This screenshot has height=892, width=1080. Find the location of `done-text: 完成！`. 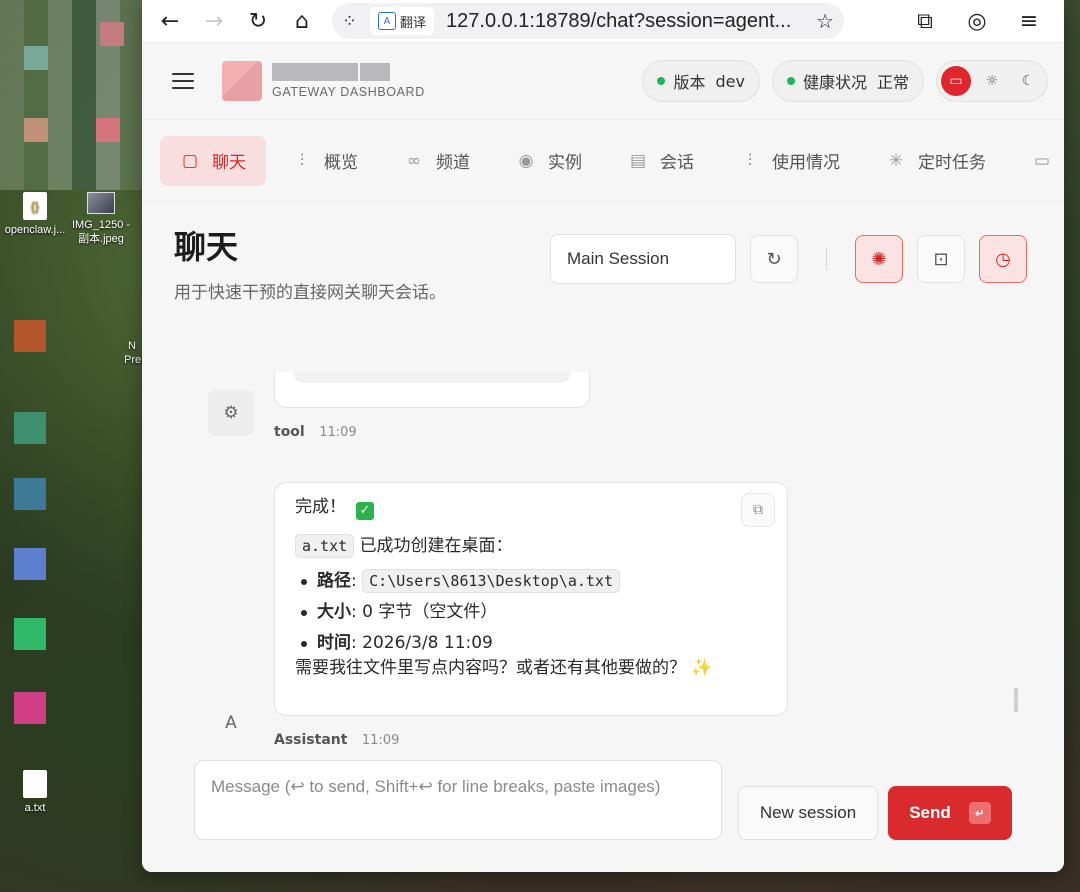

done-text: 完成！ is located at coordinates (320, 507).